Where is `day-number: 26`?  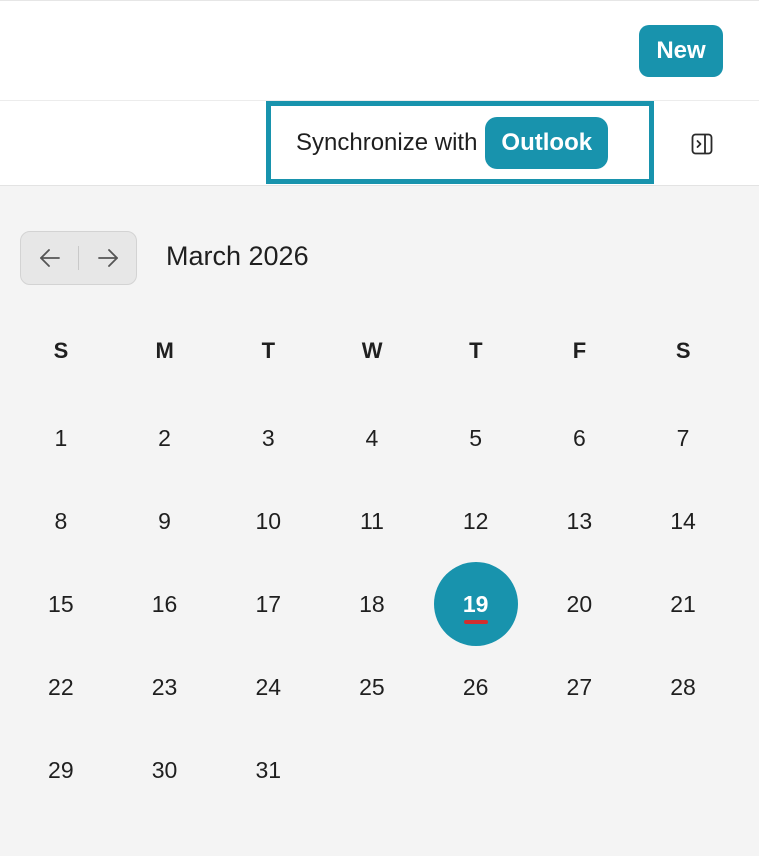
day-number: 26 is located at coordinates (475, 686).